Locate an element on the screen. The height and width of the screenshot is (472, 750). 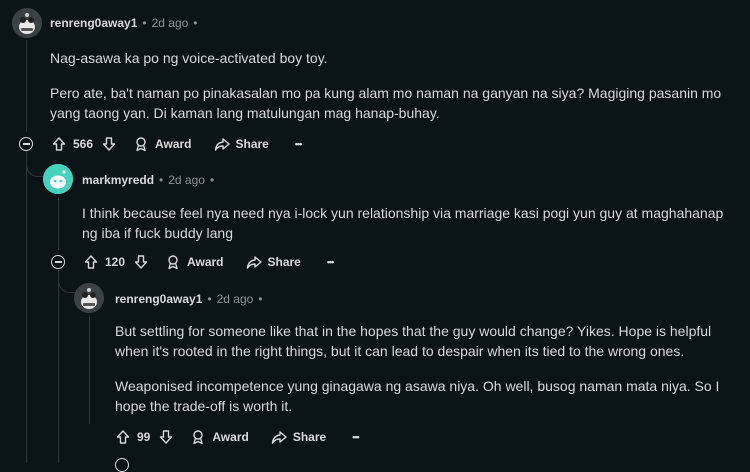
comment-meta: markmyredd • 2d ago • is located at coordinates (150, 180).